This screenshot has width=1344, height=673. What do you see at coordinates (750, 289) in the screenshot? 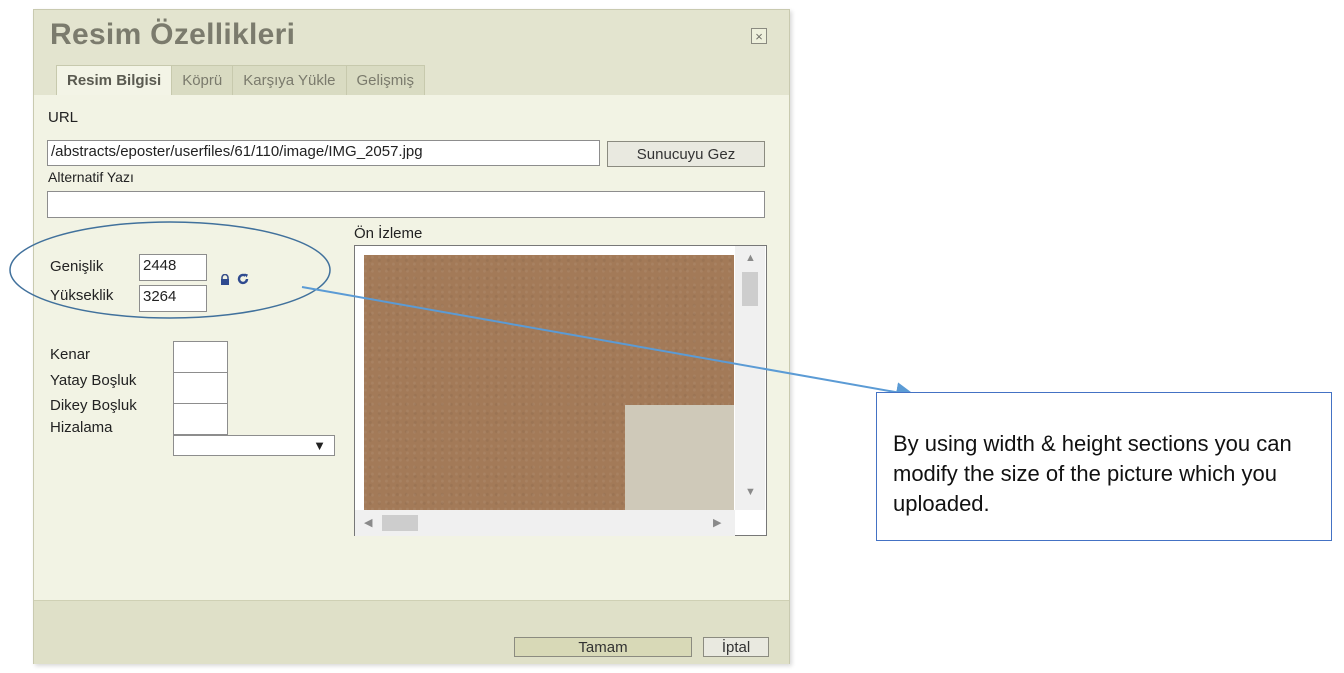
I see `vertical-scroll-thumb` at bounding box center [750, 289].